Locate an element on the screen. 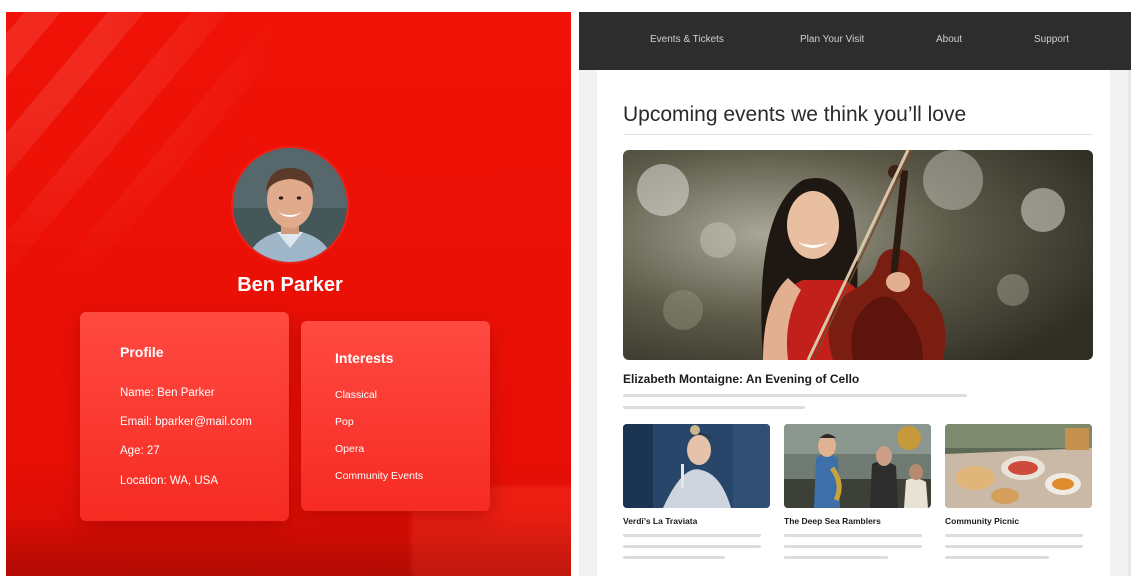 This screenshot has height=576, width=1131. nav-events-tickets: Events & Tickets is located at coordinates (687, 39).